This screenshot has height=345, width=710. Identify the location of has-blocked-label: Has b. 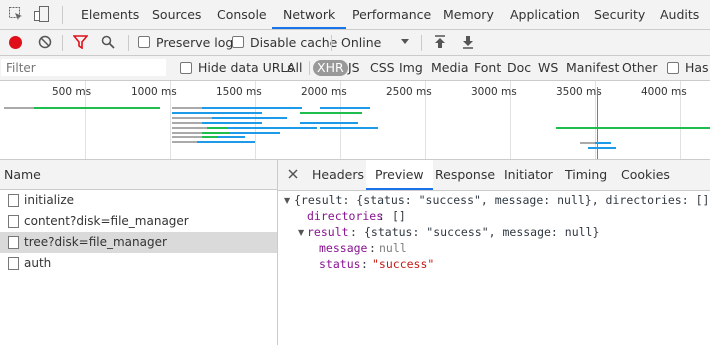
(697, 67).